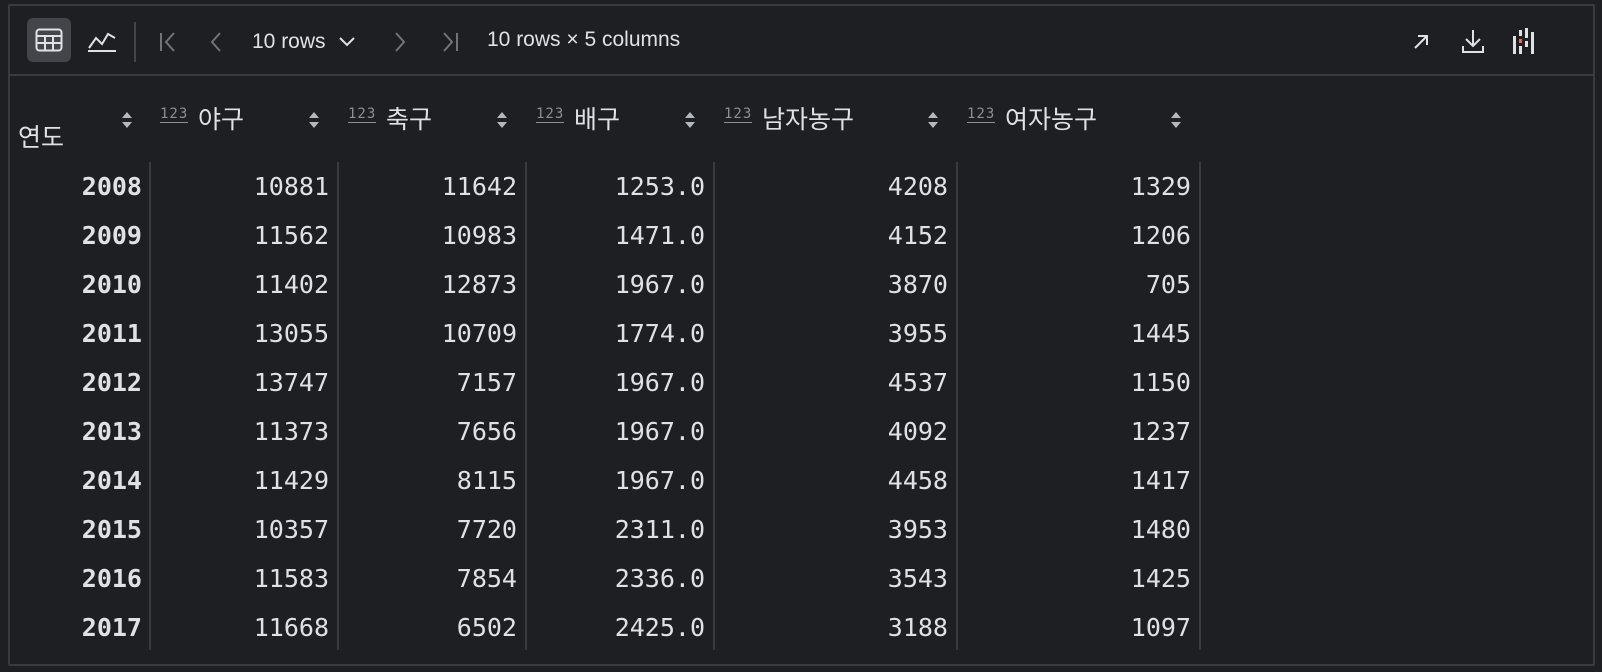 The width and height of the screenshot is (1602, 672). What do you see at coordinates (427, 431) in the screenshot?
I see `table-cell: 7656` at bounding box center [427, 431].